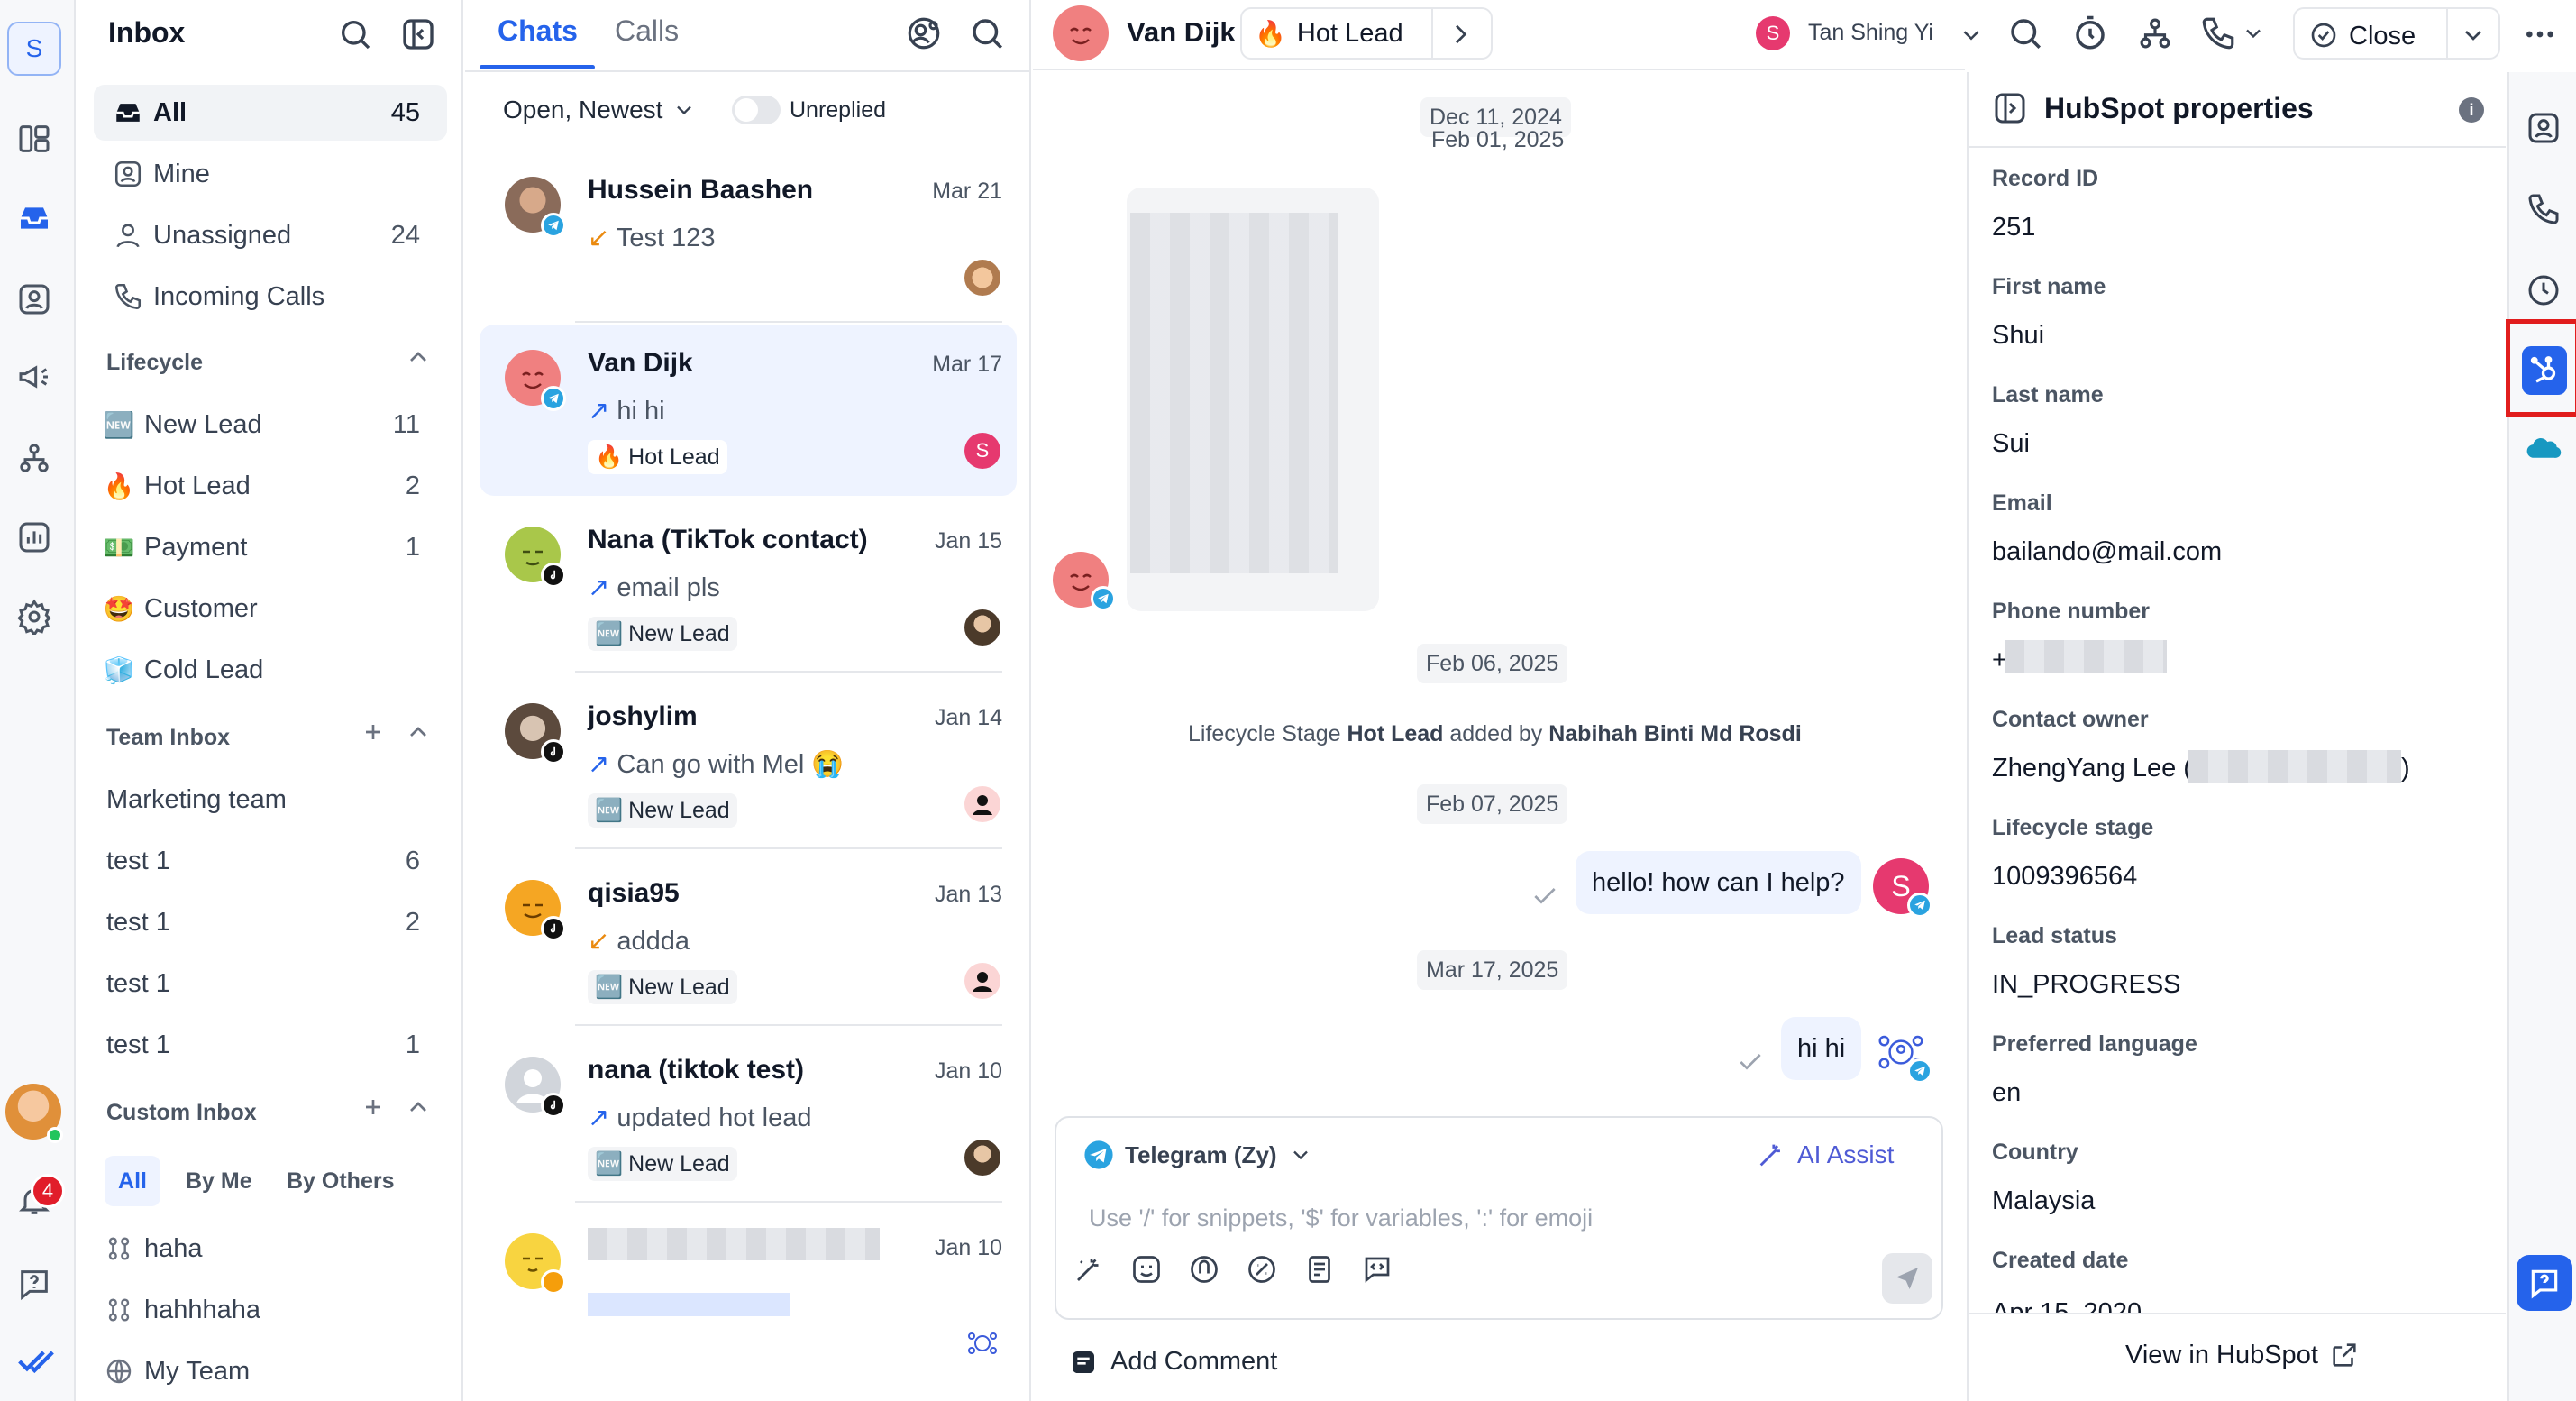 The width and height of the screenshot is (2576, 1401). Describe the element at coordinates (270, 1371) in the screenshot. I see `sidebar-item-my-team: My Team` at that location.